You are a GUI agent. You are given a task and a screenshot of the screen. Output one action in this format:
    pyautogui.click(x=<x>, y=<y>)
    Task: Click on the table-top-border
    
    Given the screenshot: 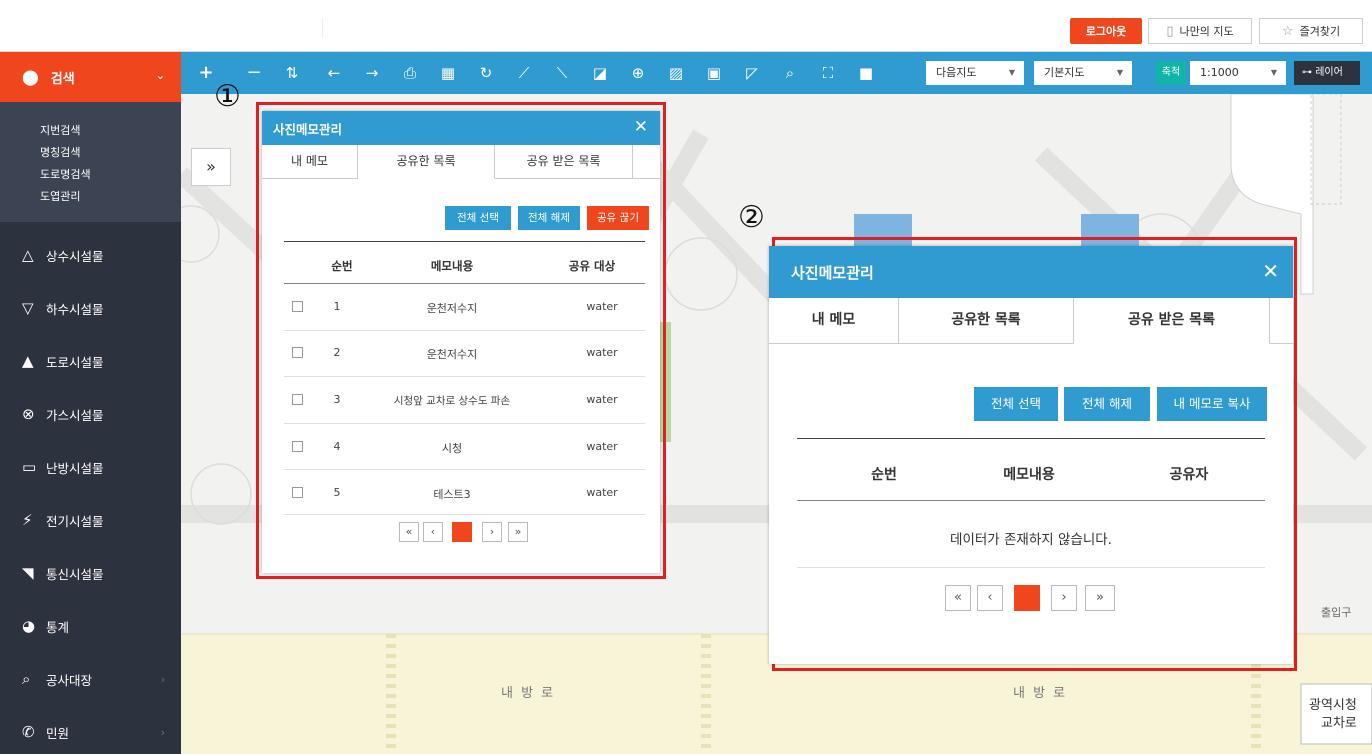 What is the action you would take?
    pyautogui.click(x=1031, y=438)
    